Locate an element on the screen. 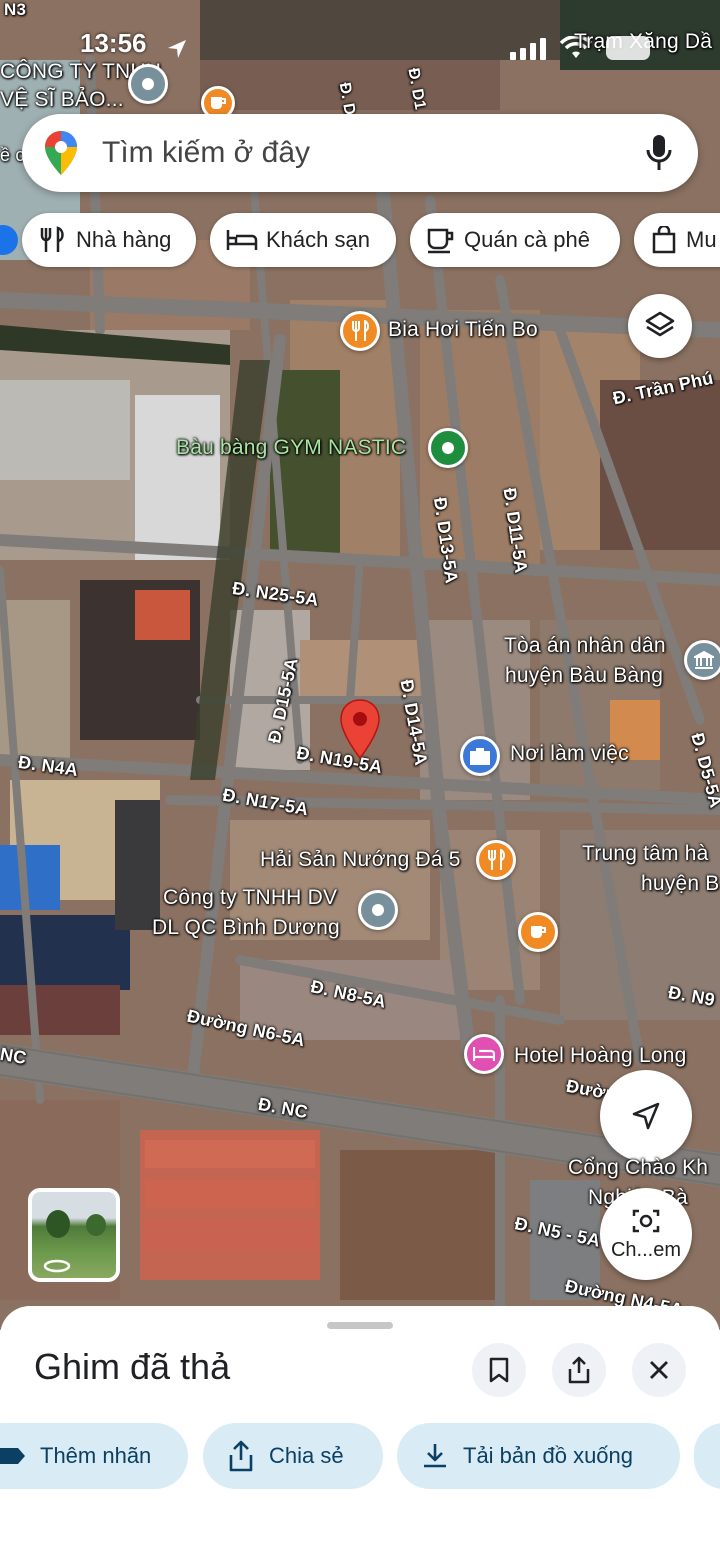  bia-marker is located at coordinates (360, 331).